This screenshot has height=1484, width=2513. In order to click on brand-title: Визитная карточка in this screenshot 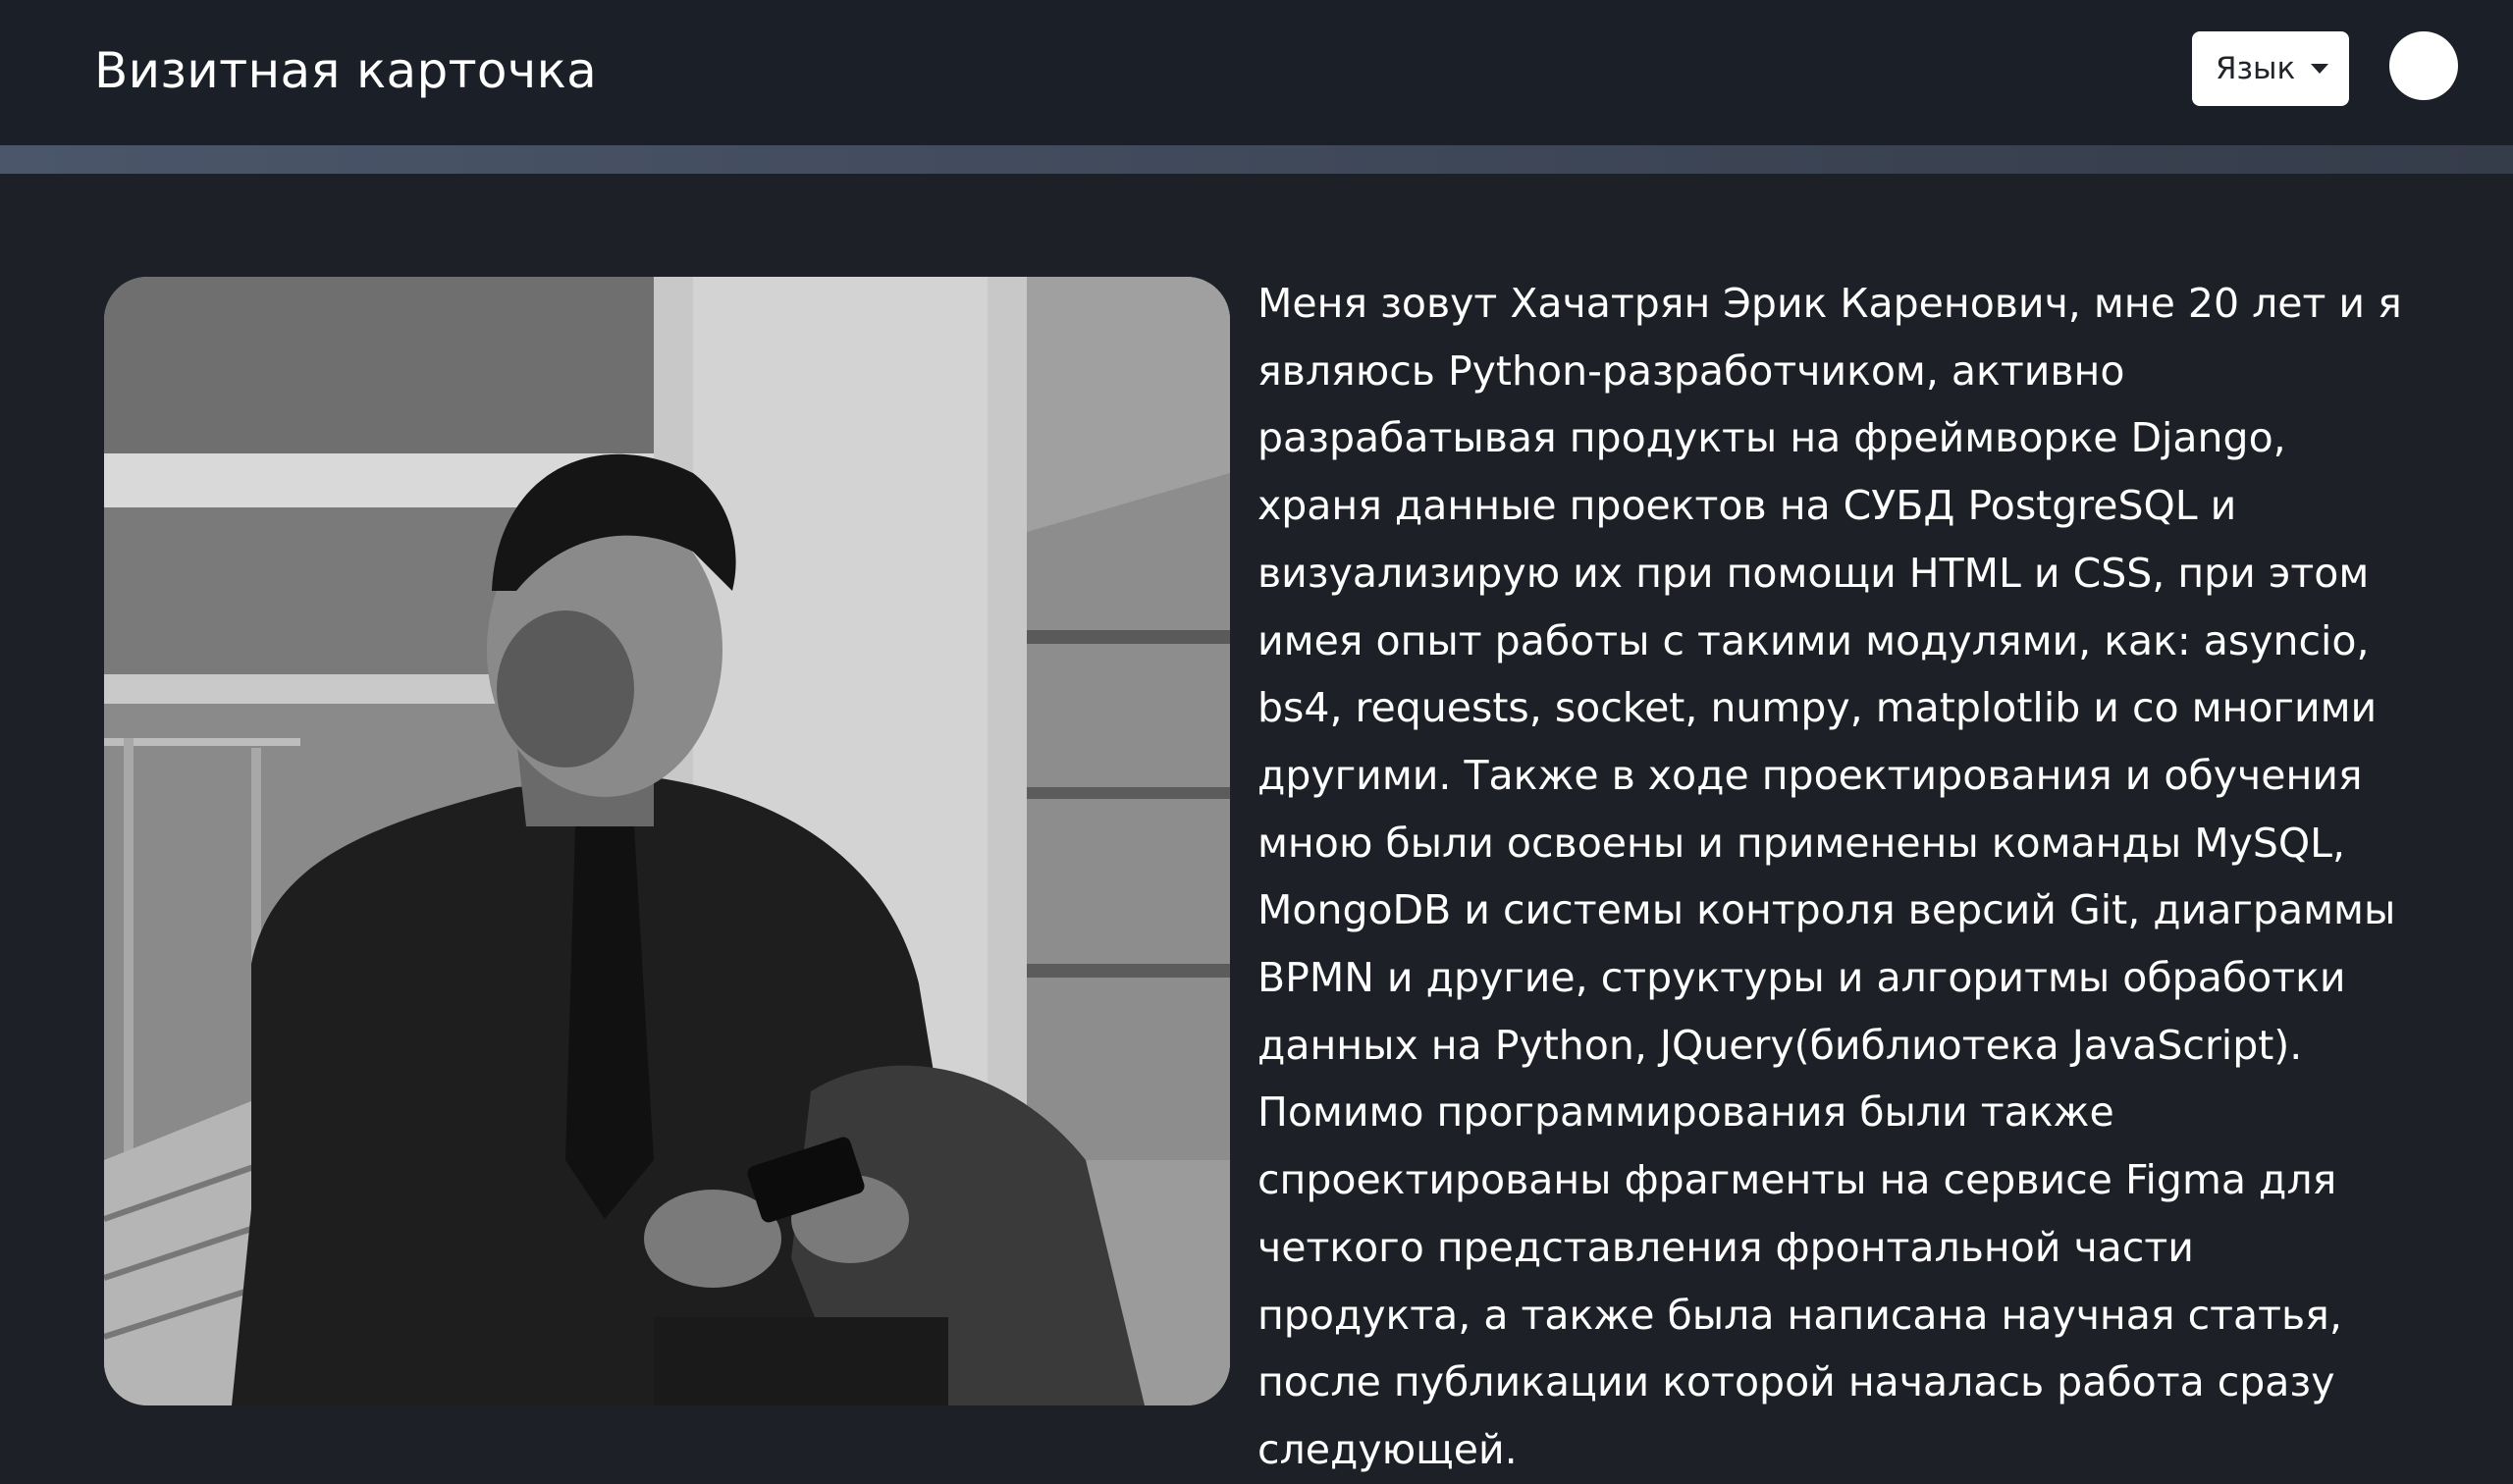, I will do `click(346, 70)`.